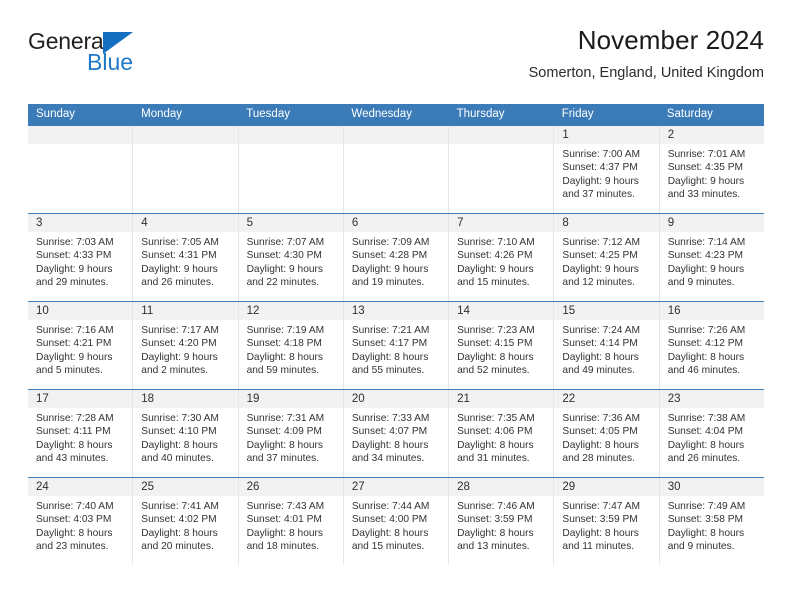 The width and height of the screenshot is (792, 612). Describe the element at coordinates (284, 432) in the screenshot. I see `sunset-text: Sunset: 4:09 PM` at that location.